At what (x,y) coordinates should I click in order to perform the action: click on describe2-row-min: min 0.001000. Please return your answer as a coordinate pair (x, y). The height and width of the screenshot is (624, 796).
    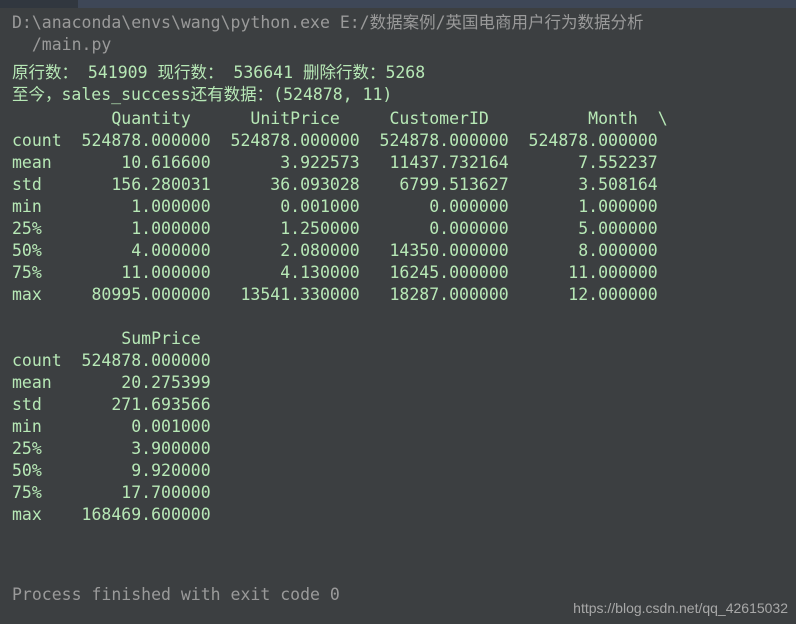
    Looking at the image, I should click on (111, 426).